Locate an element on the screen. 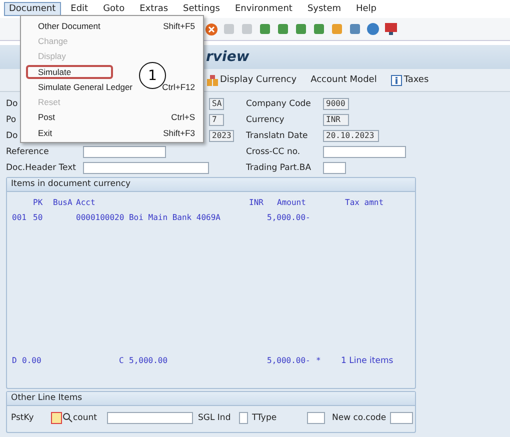 This screenshot has width=510, height=437. shortcut-text: Shift+F5 is located at coordinates (179, 25).